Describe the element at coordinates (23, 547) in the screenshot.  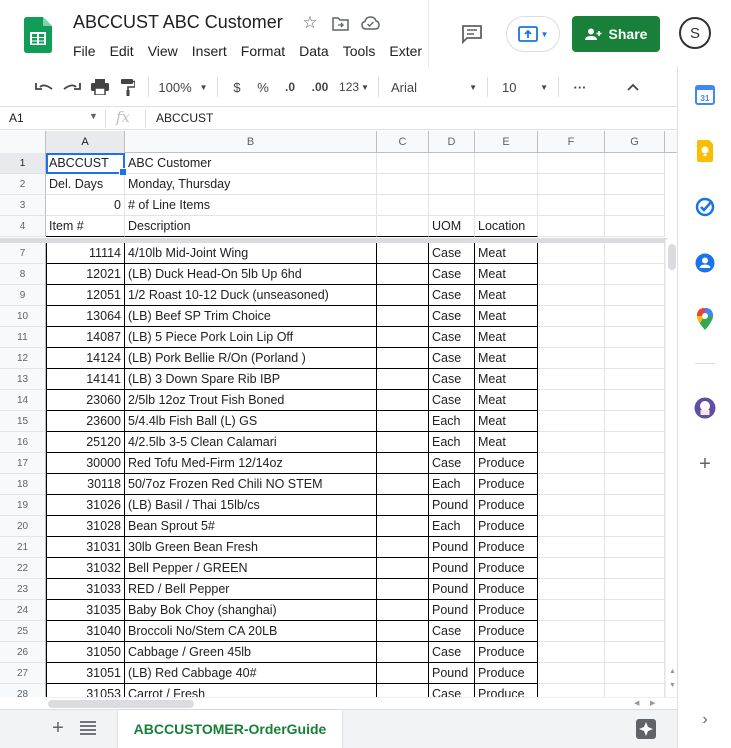
I see `row-header: 21` at that location.